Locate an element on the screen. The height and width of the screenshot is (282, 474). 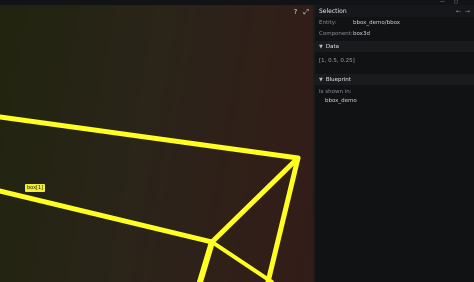
entity-row: Entity: bbox_demo/bbox is located at coordinates (394, 22).